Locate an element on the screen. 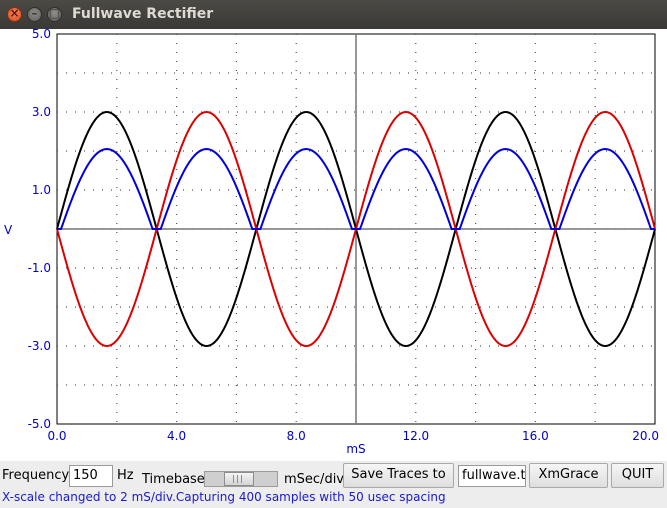 This screenshot has height=508, width=667. minimize-window-button: – is located at coordinates (34, 14).